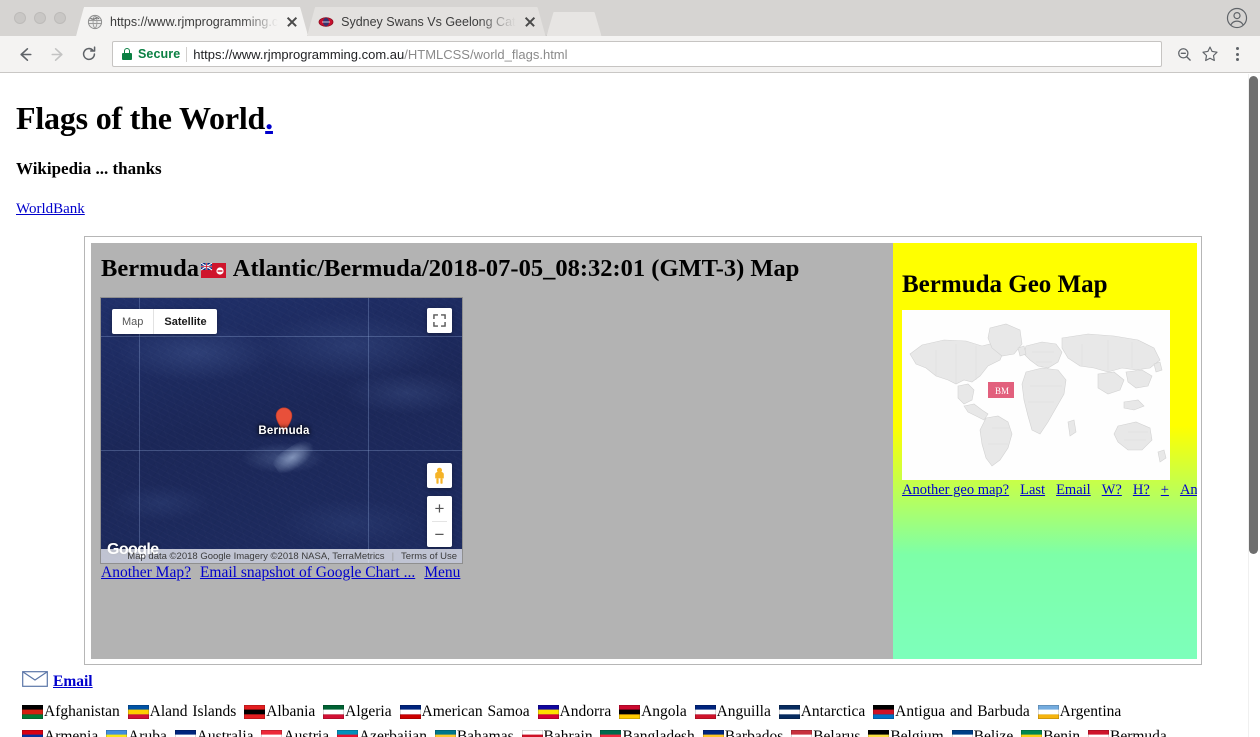  Describe the element at coordinates (146, 572) in the screenshot. I see `another-map-link: Another Map?` at that location.